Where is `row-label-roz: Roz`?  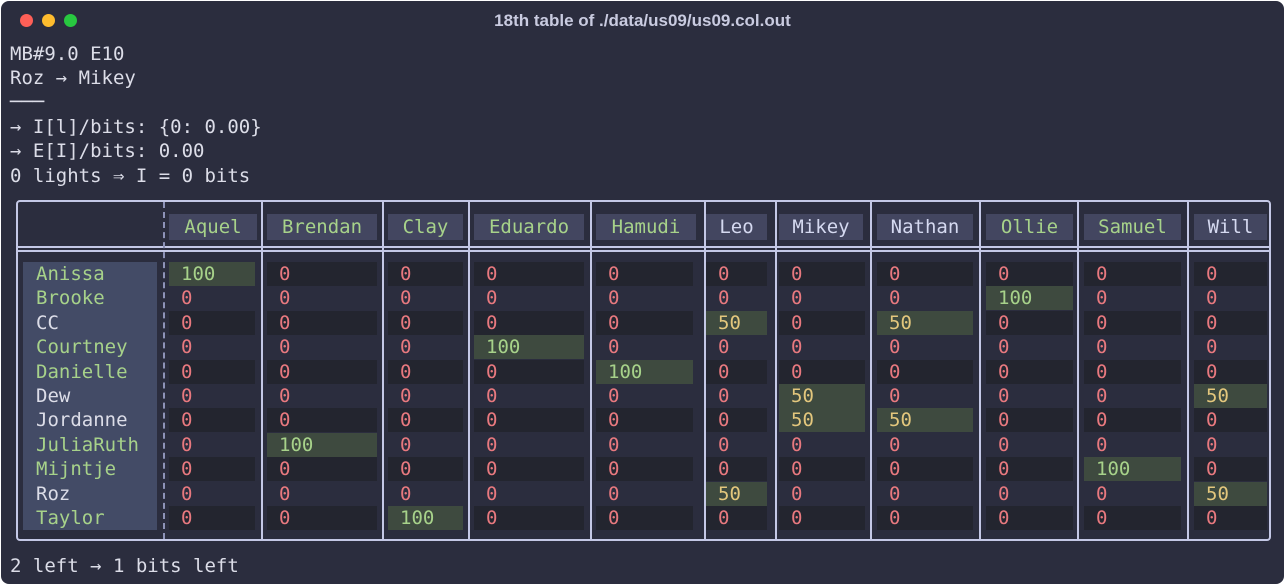 row-label-roz: Roz is located at coordinates (53, 493).